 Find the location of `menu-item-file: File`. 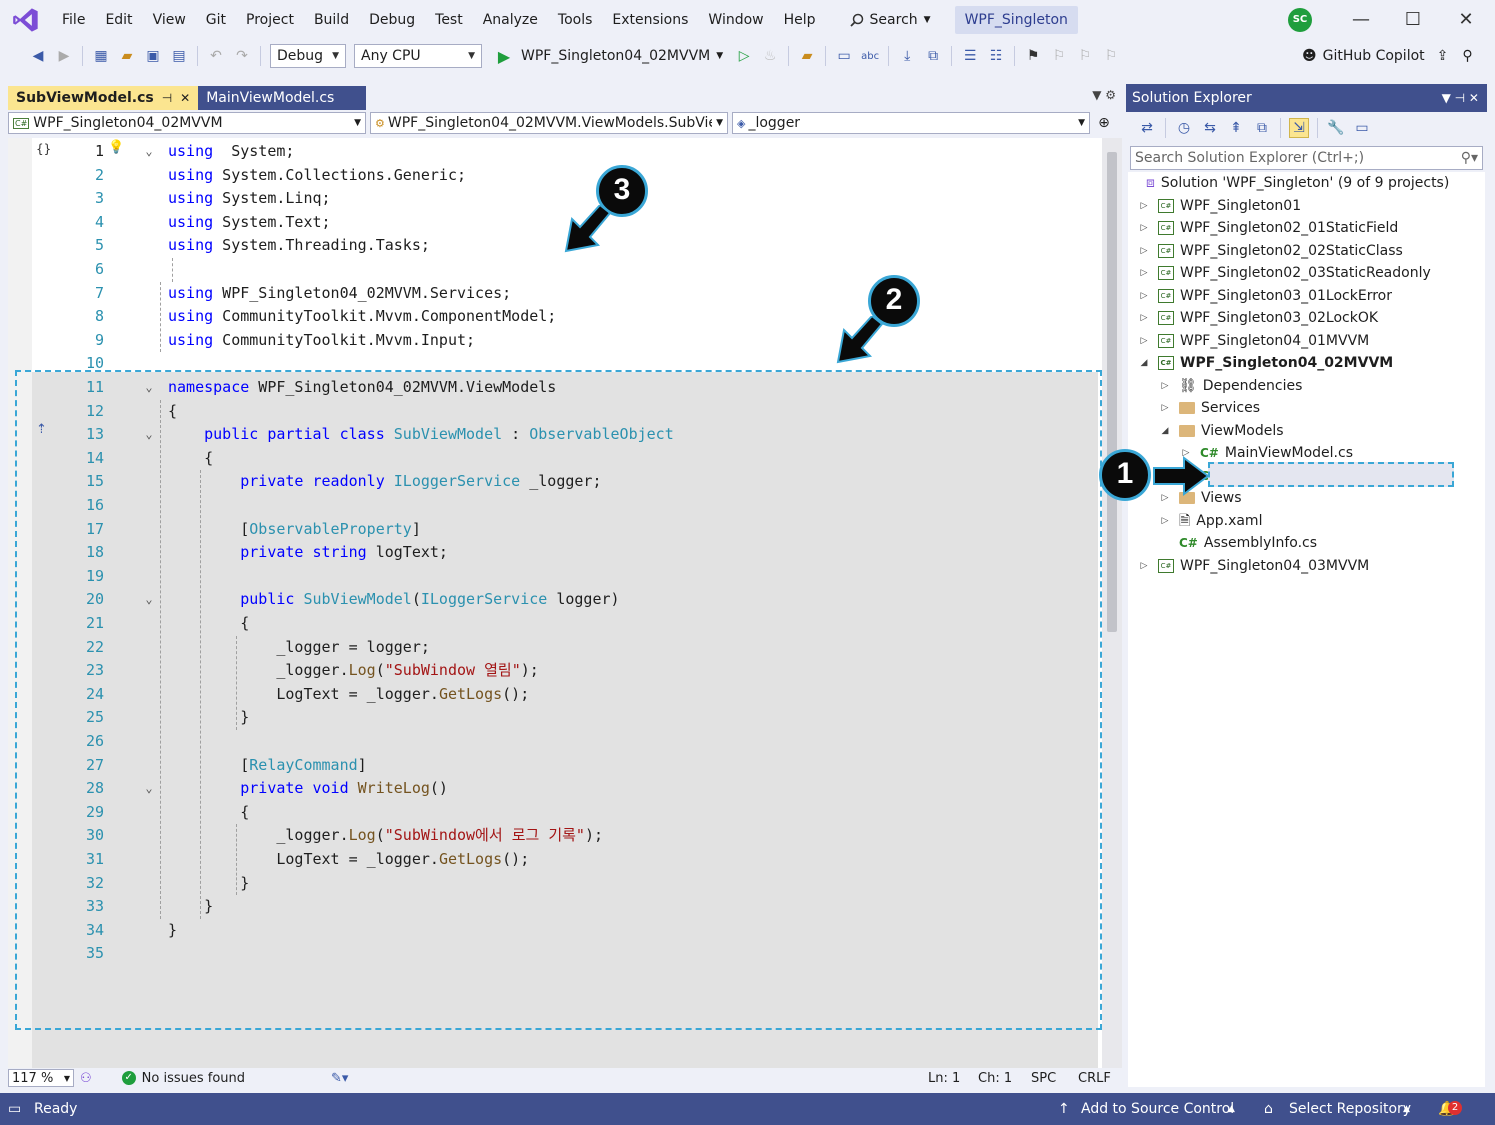

menu-item-file: File is located at coordinates (73, 20).